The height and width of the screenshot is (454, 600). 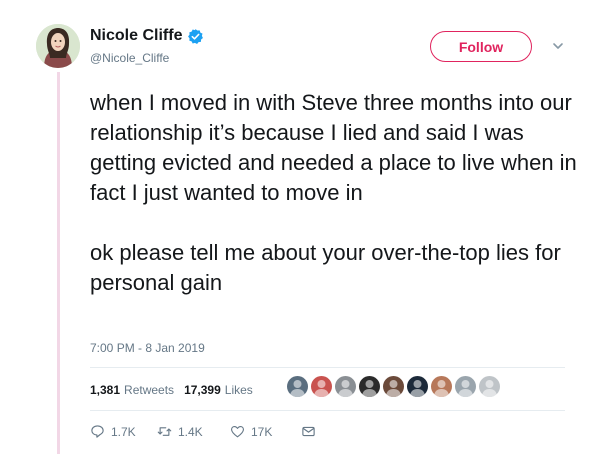 What do you see at coordinates (147, 348) in the screenshot?
I see `tweet-timestamp: 7:00 PM - 8 Jan 2019` at bounding box center [147, 348].